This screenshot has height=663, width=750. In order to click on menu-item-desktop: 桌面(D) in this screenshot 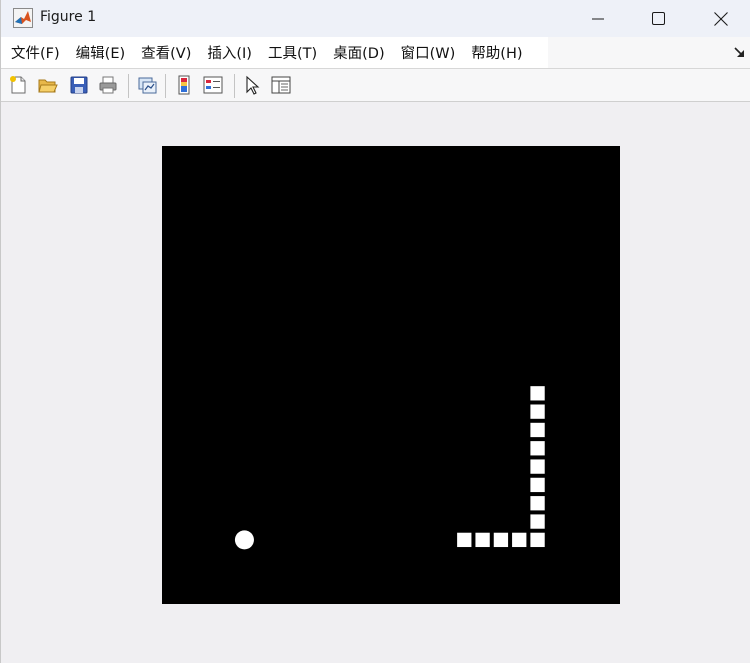, I will do `click(356, 52)`.